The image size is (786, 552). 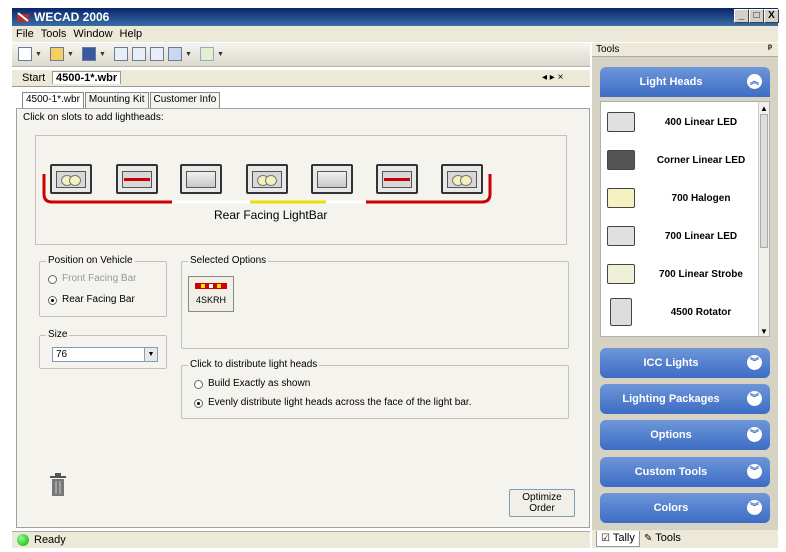 I want to click on size-value: 76, so click(x=62, y=354).